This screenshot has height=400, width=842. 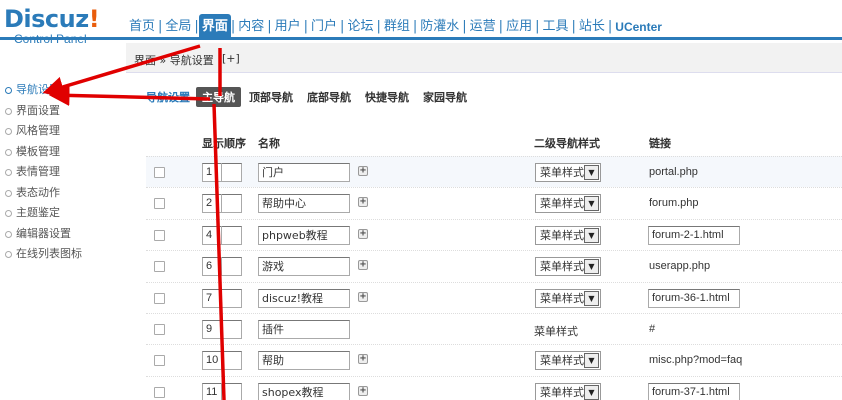 What do you see at coordinates (304, 204) in the screenshot?
I see `name-input: 帮助中心` at bounding box center [304, 204].